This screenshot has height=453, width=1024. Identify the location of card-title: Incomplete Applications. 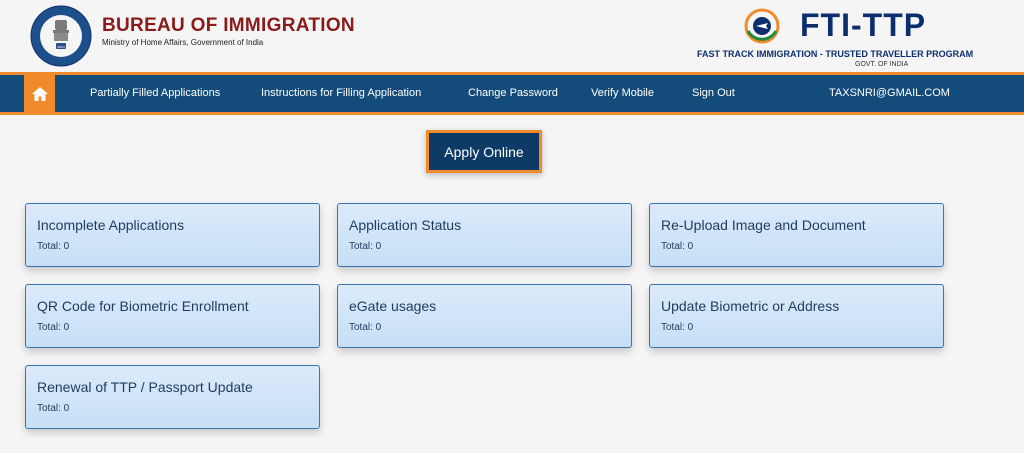
(111, 225).